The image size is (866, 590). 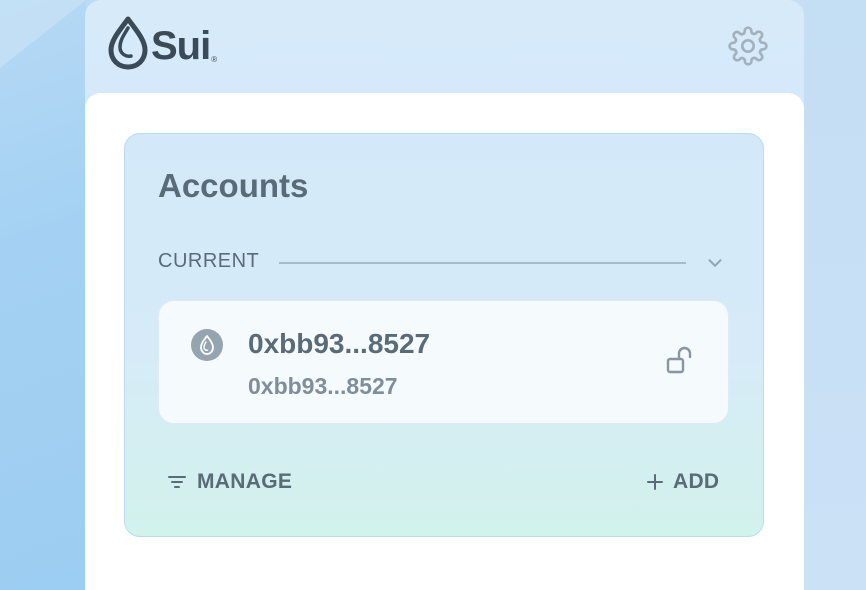 I want to click on header: Sui ®, so click(x=444, y=46).